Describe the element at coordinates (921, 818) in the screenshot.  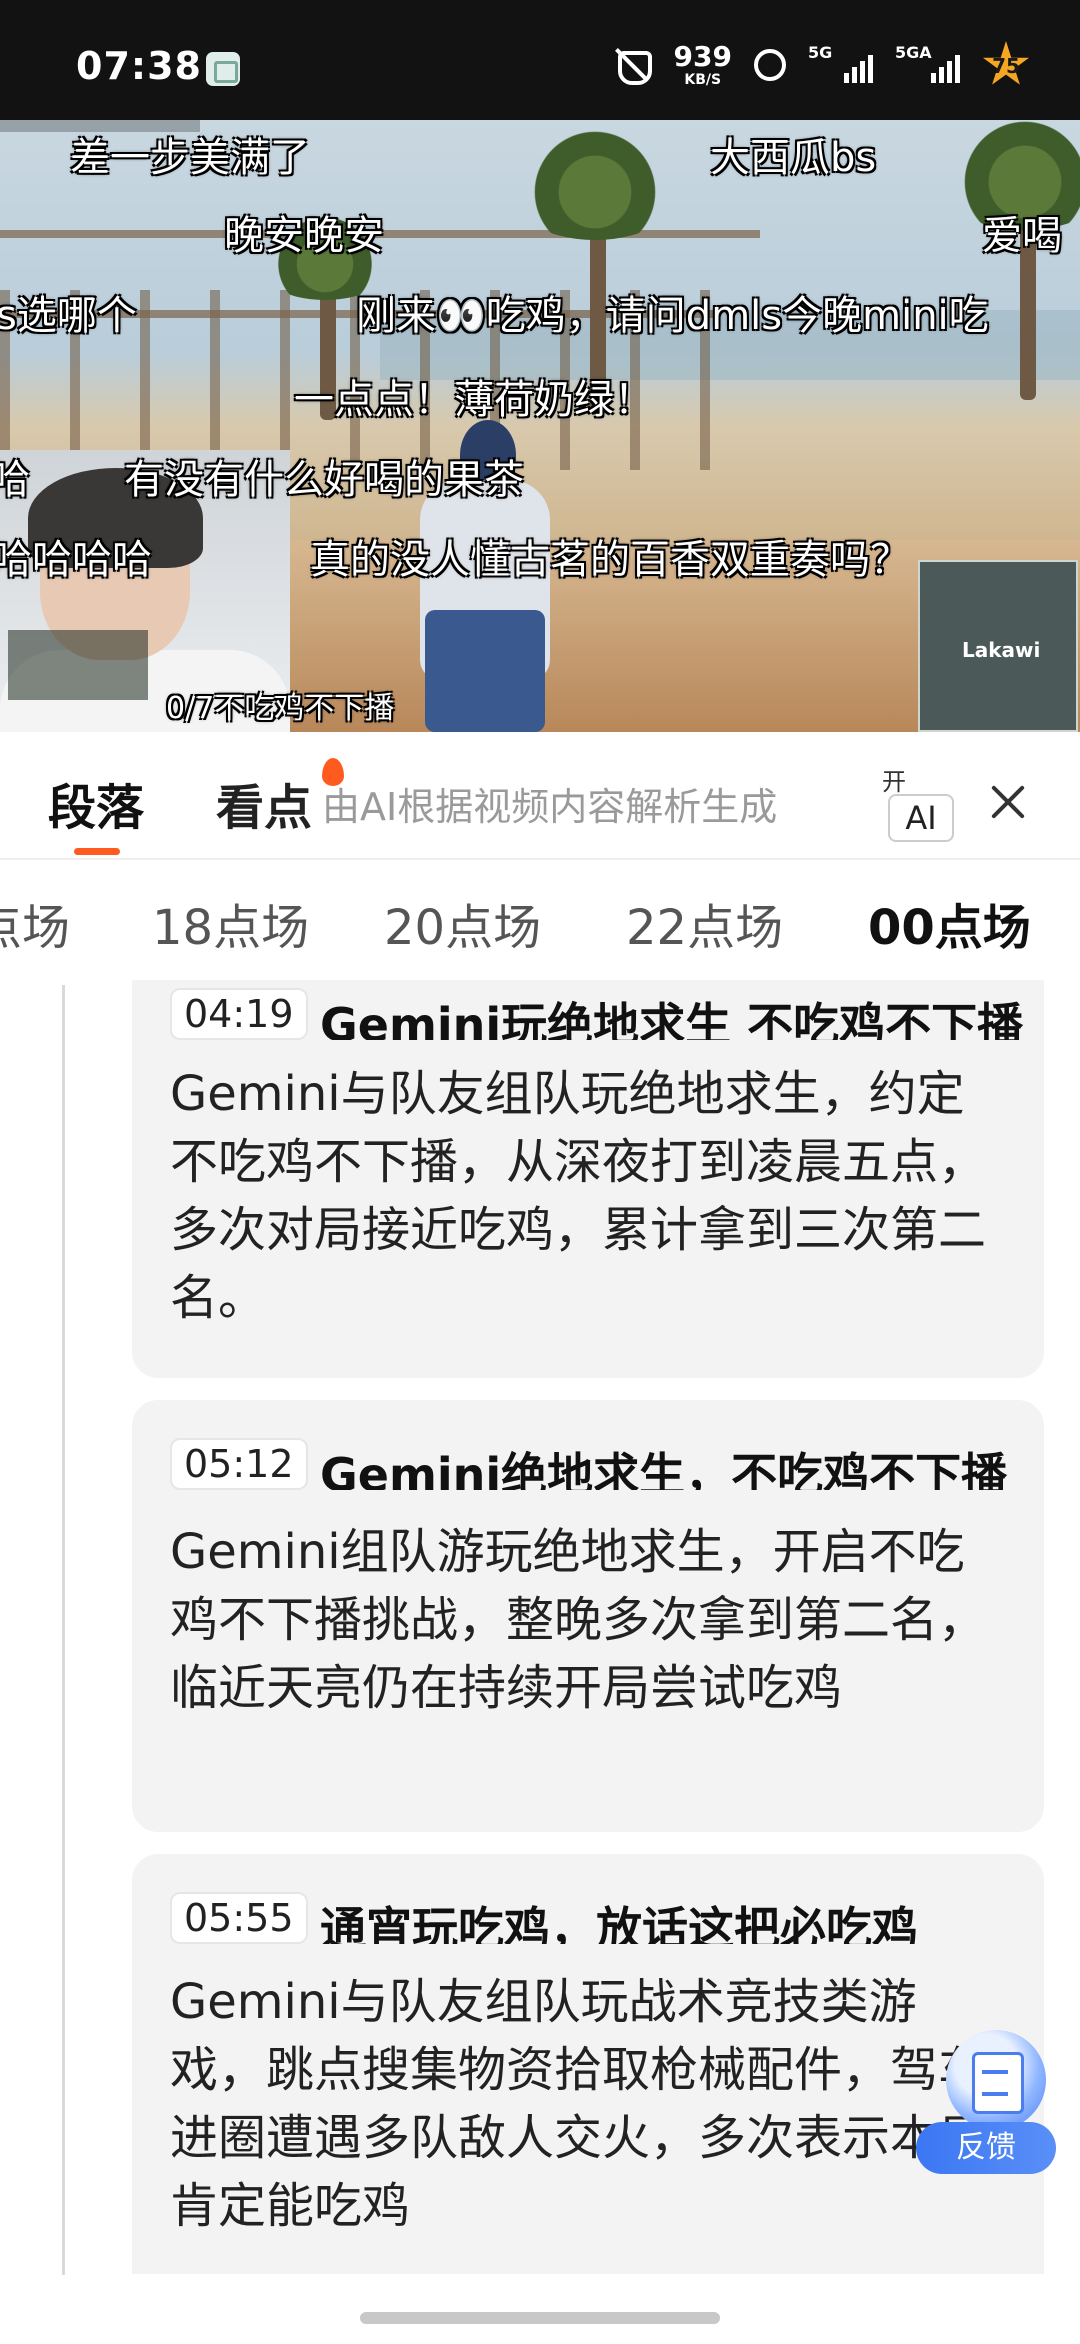
I see `ai-toggle-label: AI` at that location.